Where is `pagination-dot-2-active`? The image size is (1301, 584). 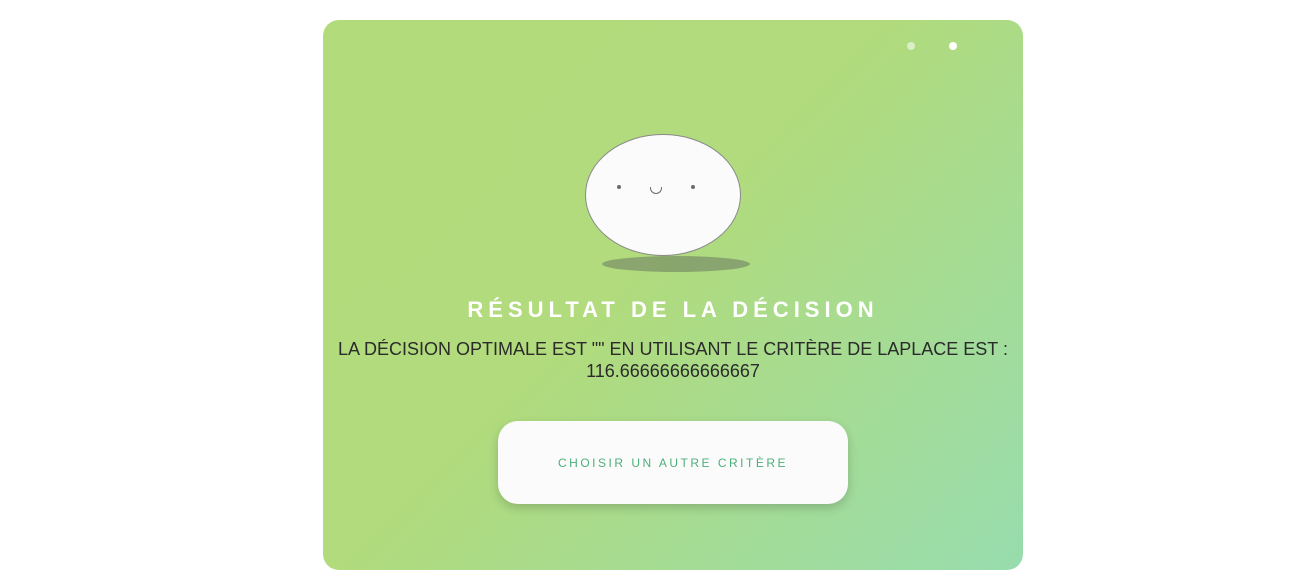 pagination-dot-2-active is located at coordinates (953, 46).